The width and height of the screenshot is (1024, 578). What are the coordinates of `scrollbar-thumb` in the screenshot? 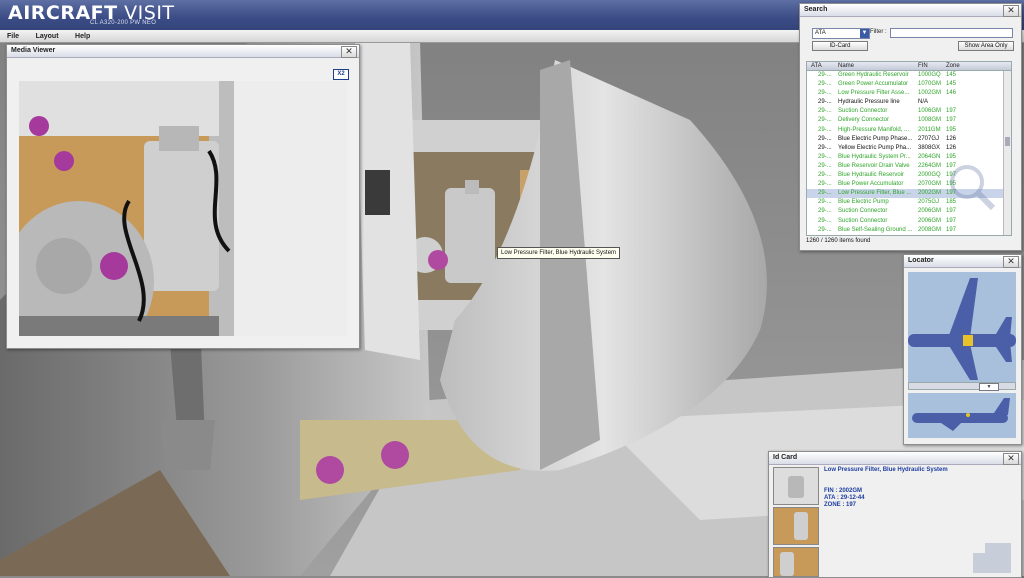 It's located at (1007, 141).